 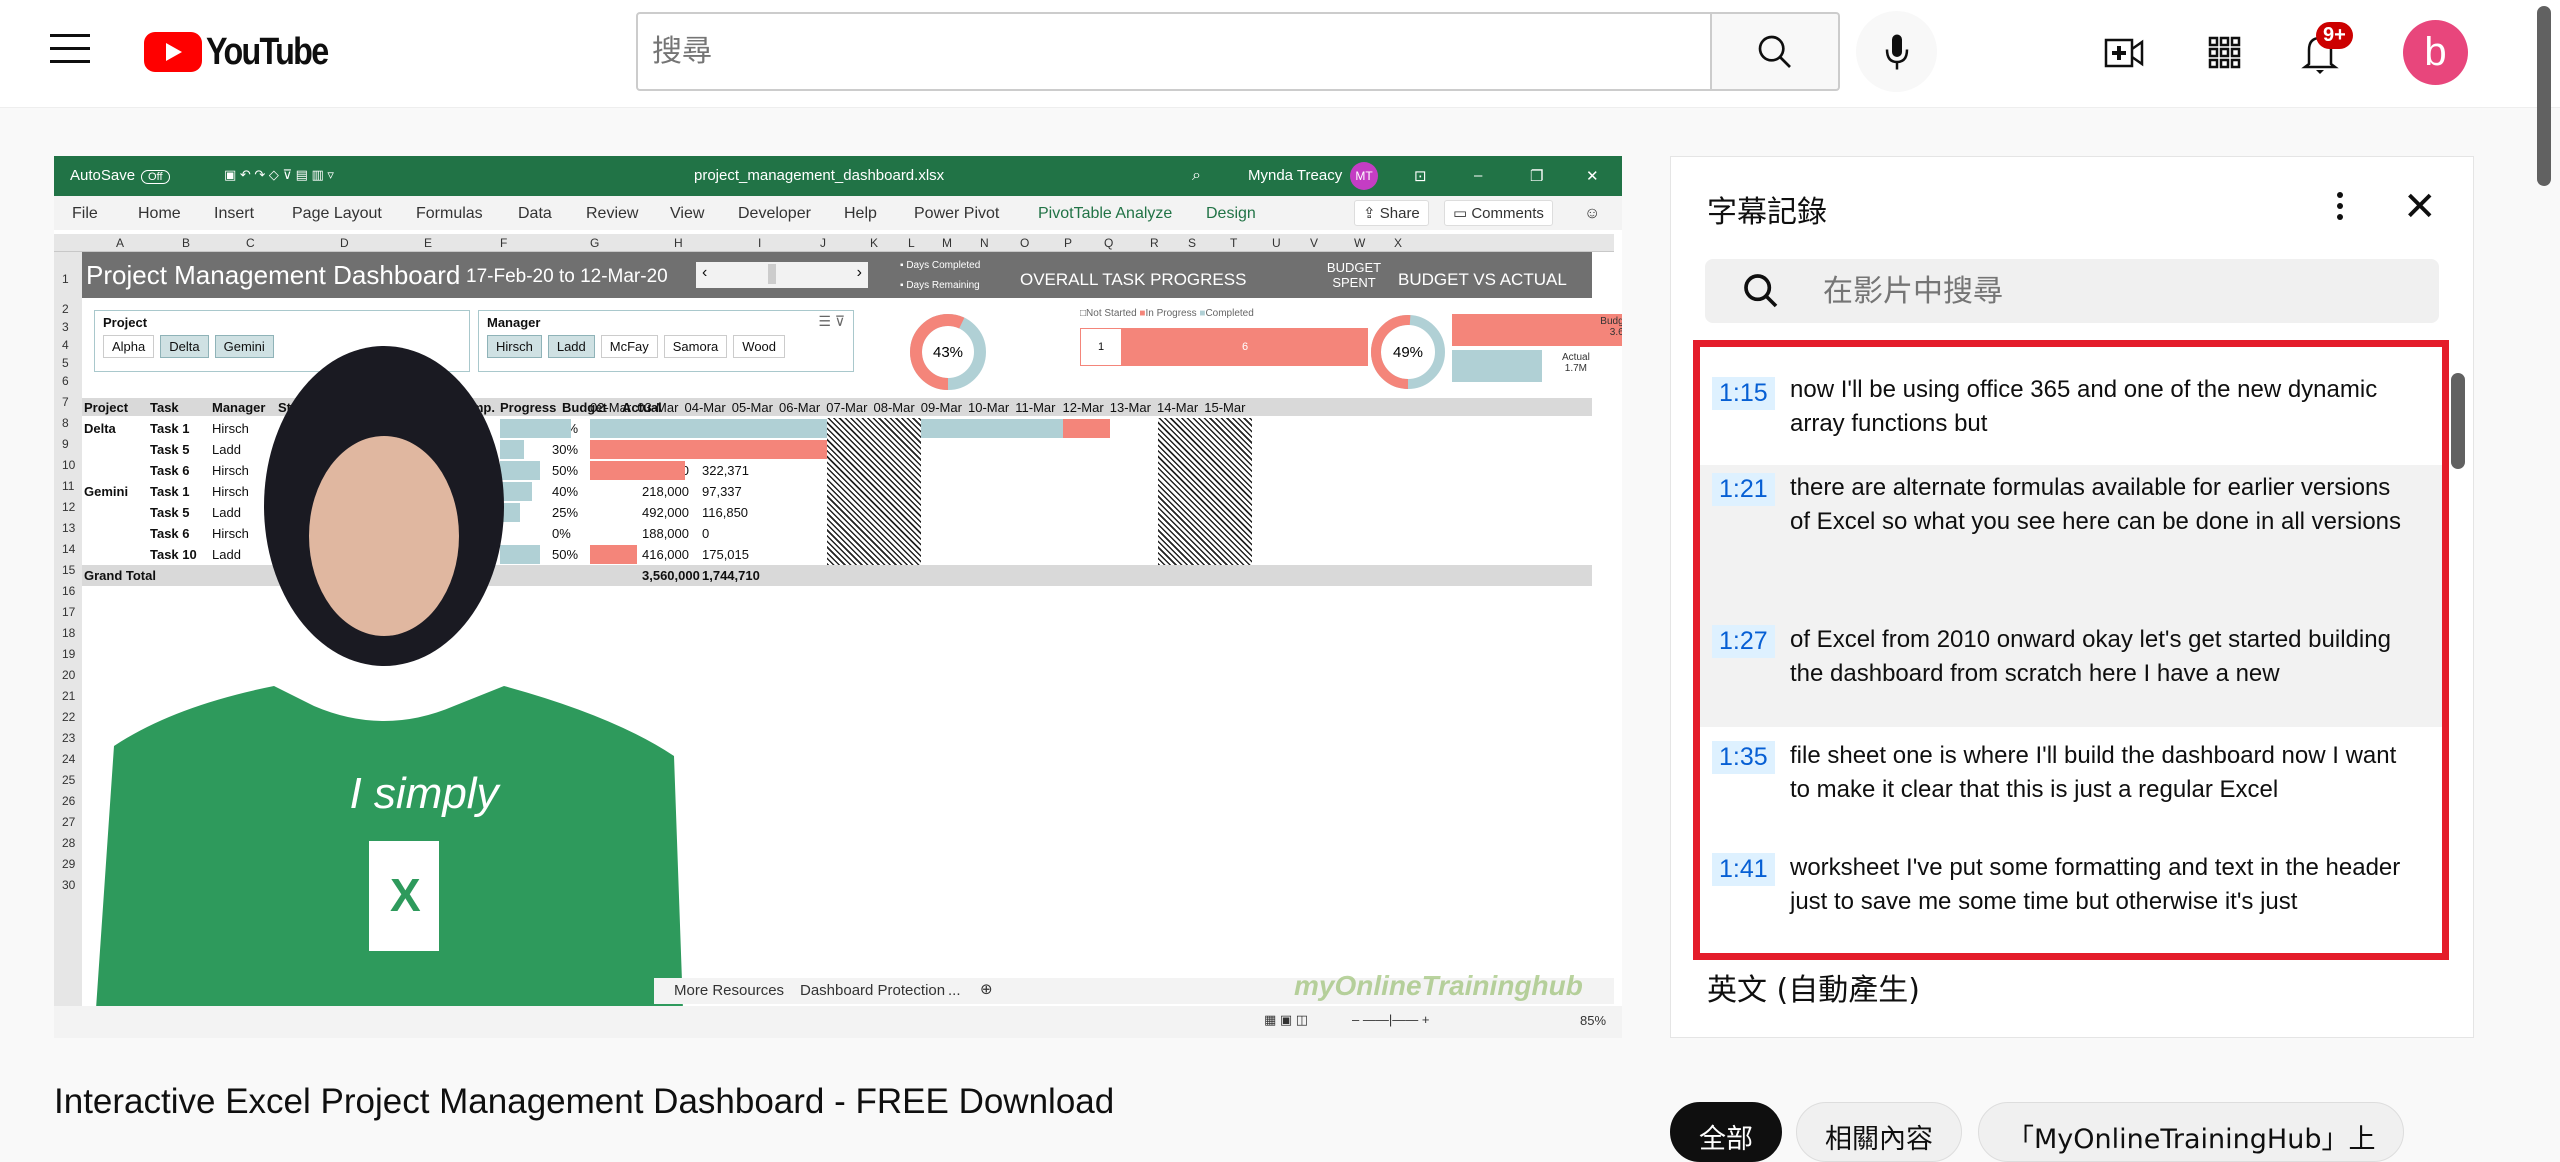 What do you see at coordinates (344, 243) in the screenshot?
I see `column-header: D` at bounding box center [344, 243].